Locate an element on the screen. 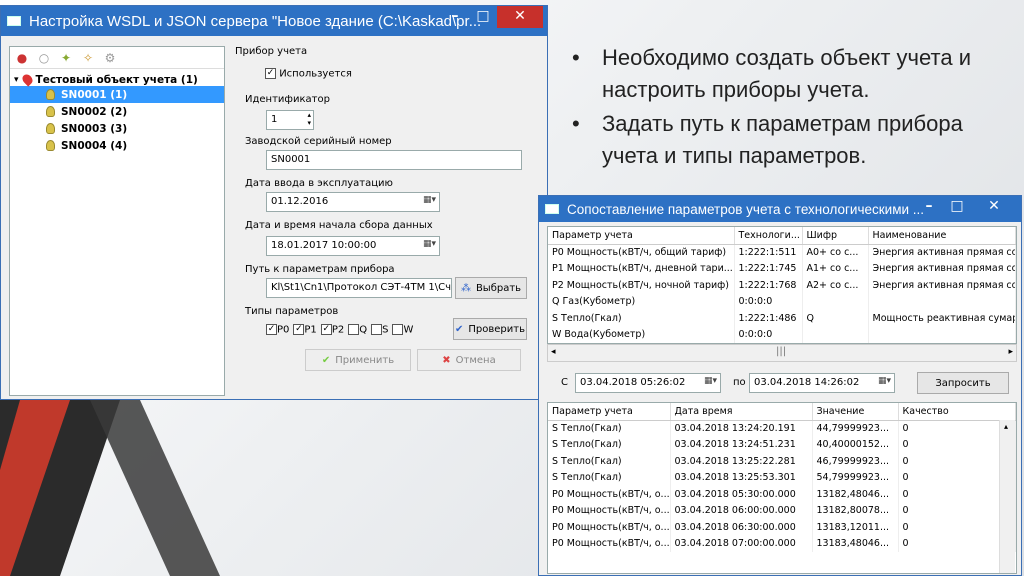  to-datetime-field: 03.04.2018 14:26:02 ▦▾ is located at coordinates (822, 383).